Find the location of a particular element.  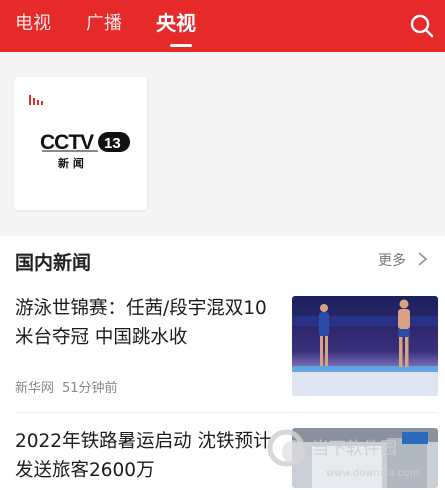

tab-cctv: 央视 is located at coordinates (176, 23).